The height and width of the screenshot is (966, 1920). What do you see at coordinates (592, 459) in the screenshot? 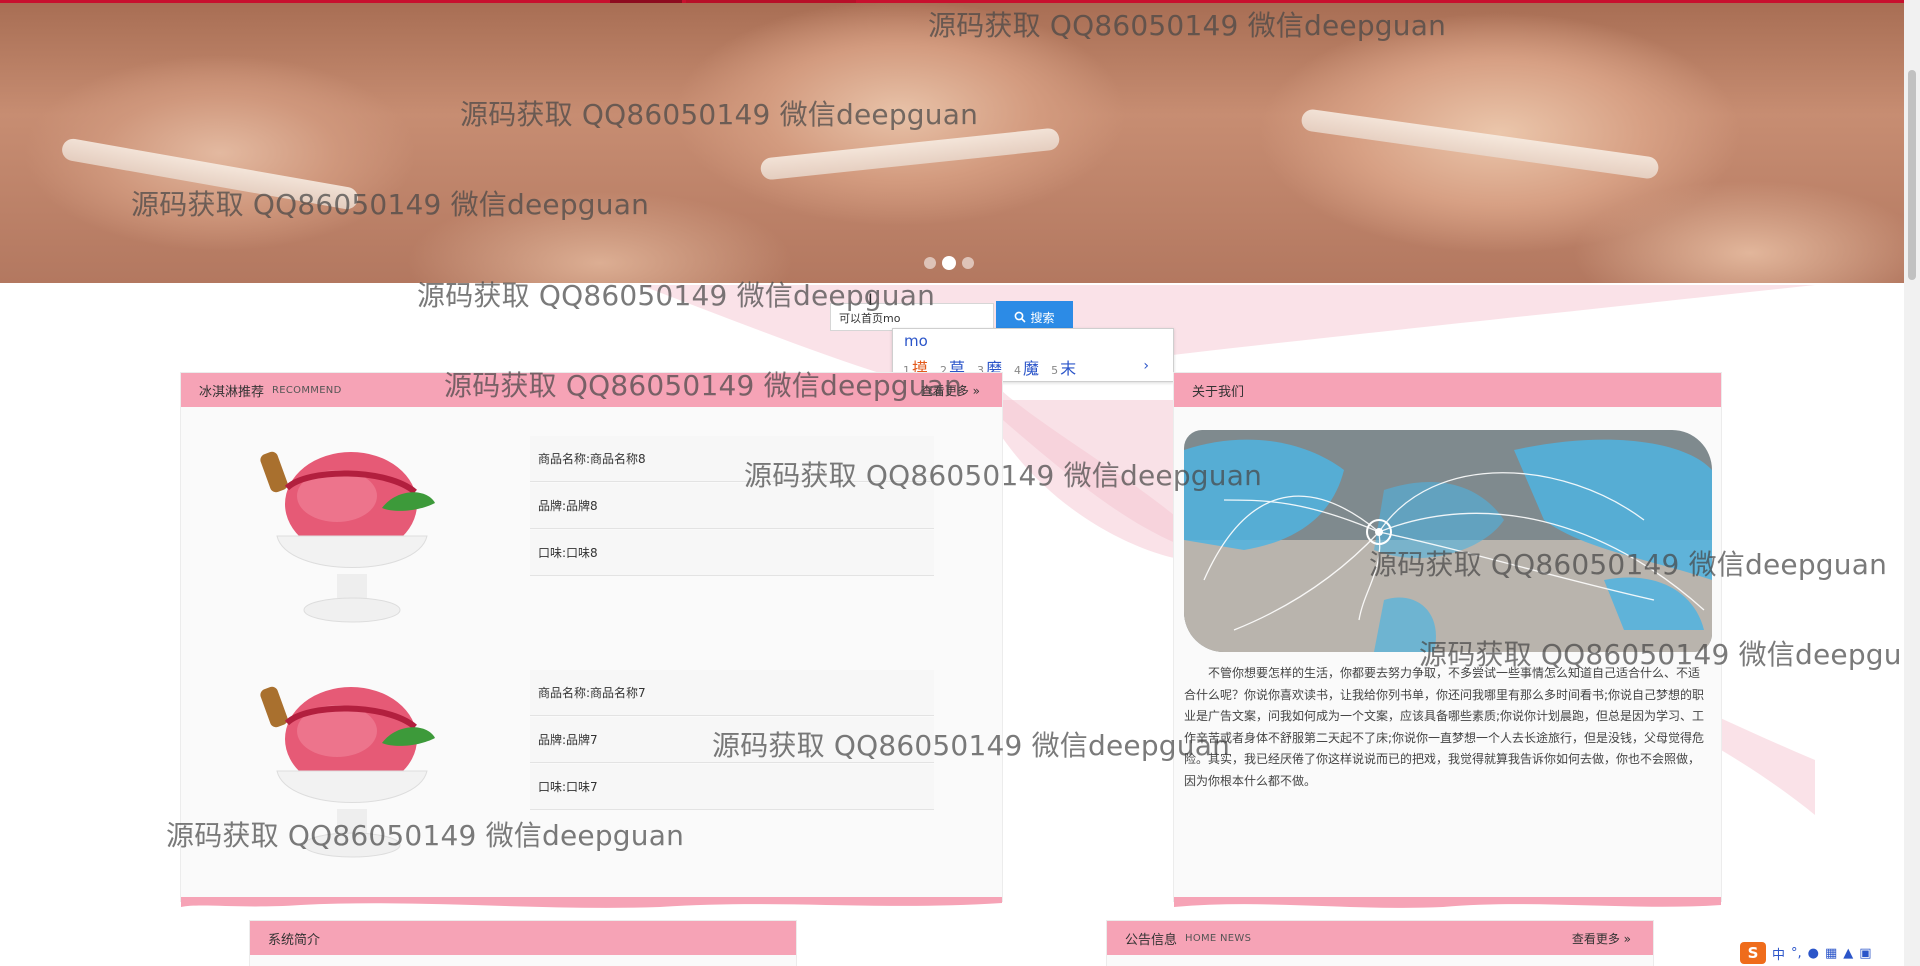
I see `product-name-text: 商品名称:商品名称8` at bounding box center [592, 459].